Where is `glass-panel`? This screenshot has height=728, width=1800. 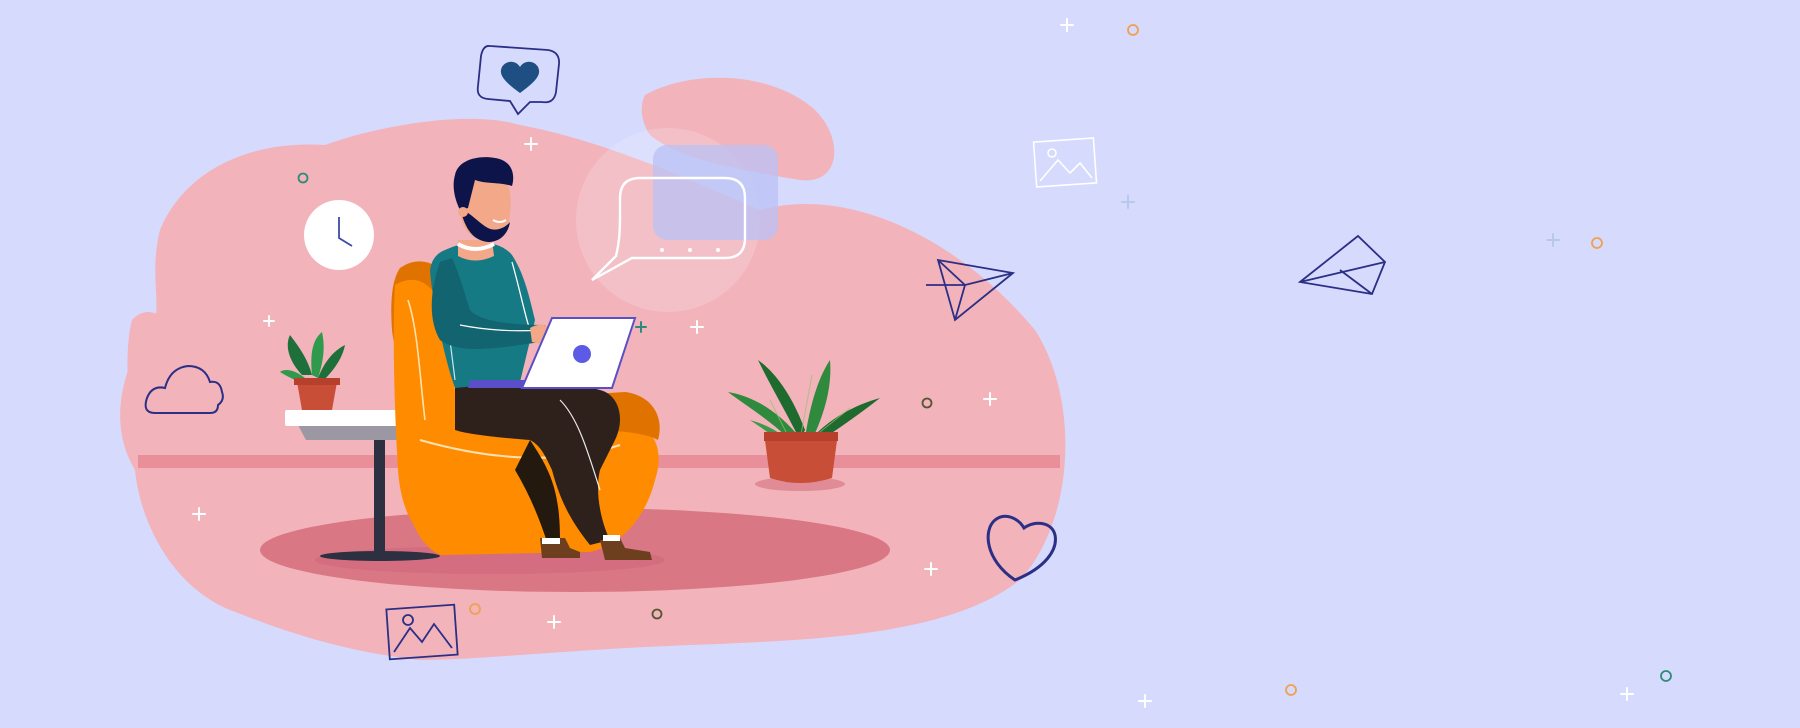
glass-panel is located at coordinates (715, 192).